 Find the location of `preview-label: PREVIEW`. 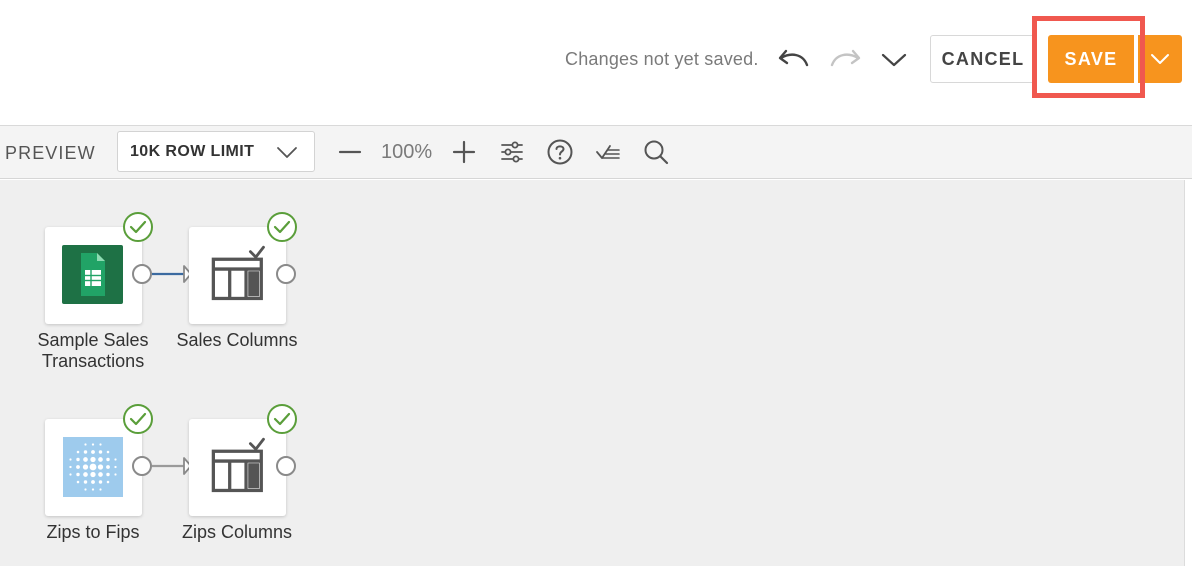

preview-label: PREVIEW is located at coordinates (50, 153).